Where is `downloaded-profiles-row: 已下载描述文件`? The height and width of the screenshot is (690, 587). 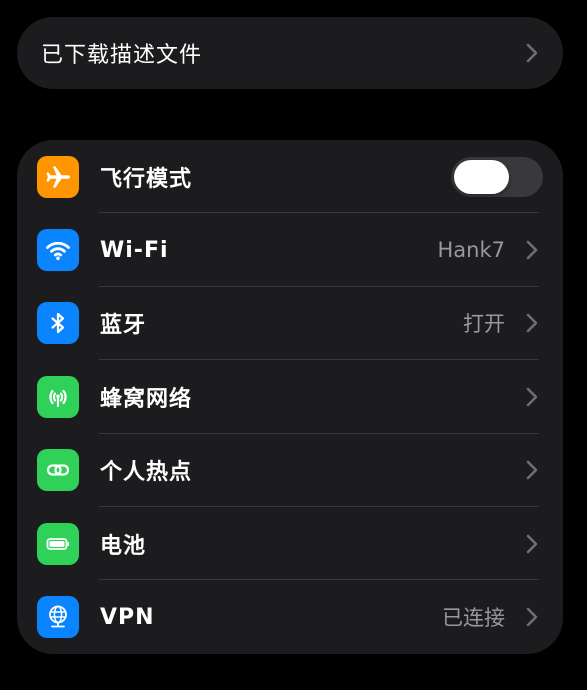
downloaded-profiles-row: 已下载描述文件 is located at coordinates (290, 53).